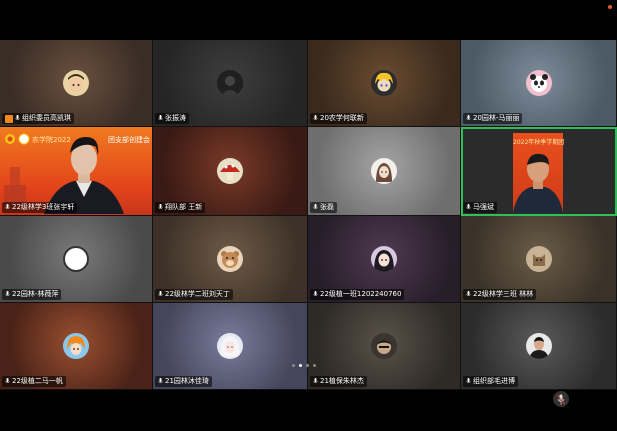  I want to click on participant-name: 翔队部 王新, so click(184, 207).